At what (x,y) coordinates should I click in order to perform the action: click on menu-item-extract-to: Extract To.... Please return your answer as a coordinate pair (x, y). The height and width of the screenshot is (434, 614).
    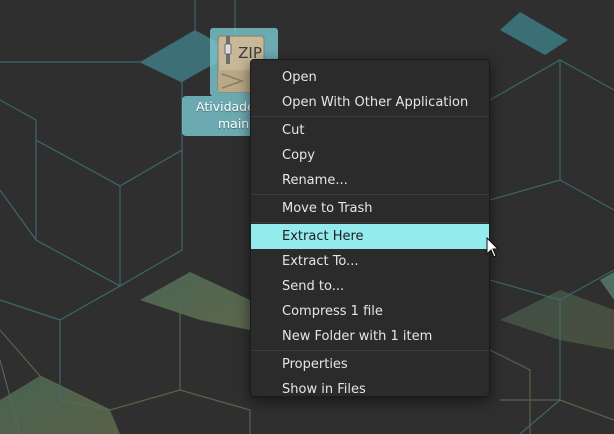
    Looking at the image, I should click on (370, 261).